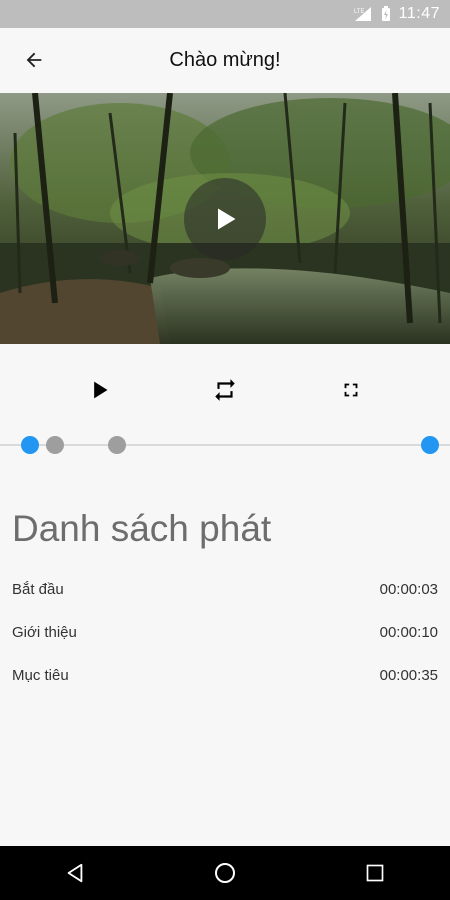  I want to click on battery-icon, so click(386, 14).